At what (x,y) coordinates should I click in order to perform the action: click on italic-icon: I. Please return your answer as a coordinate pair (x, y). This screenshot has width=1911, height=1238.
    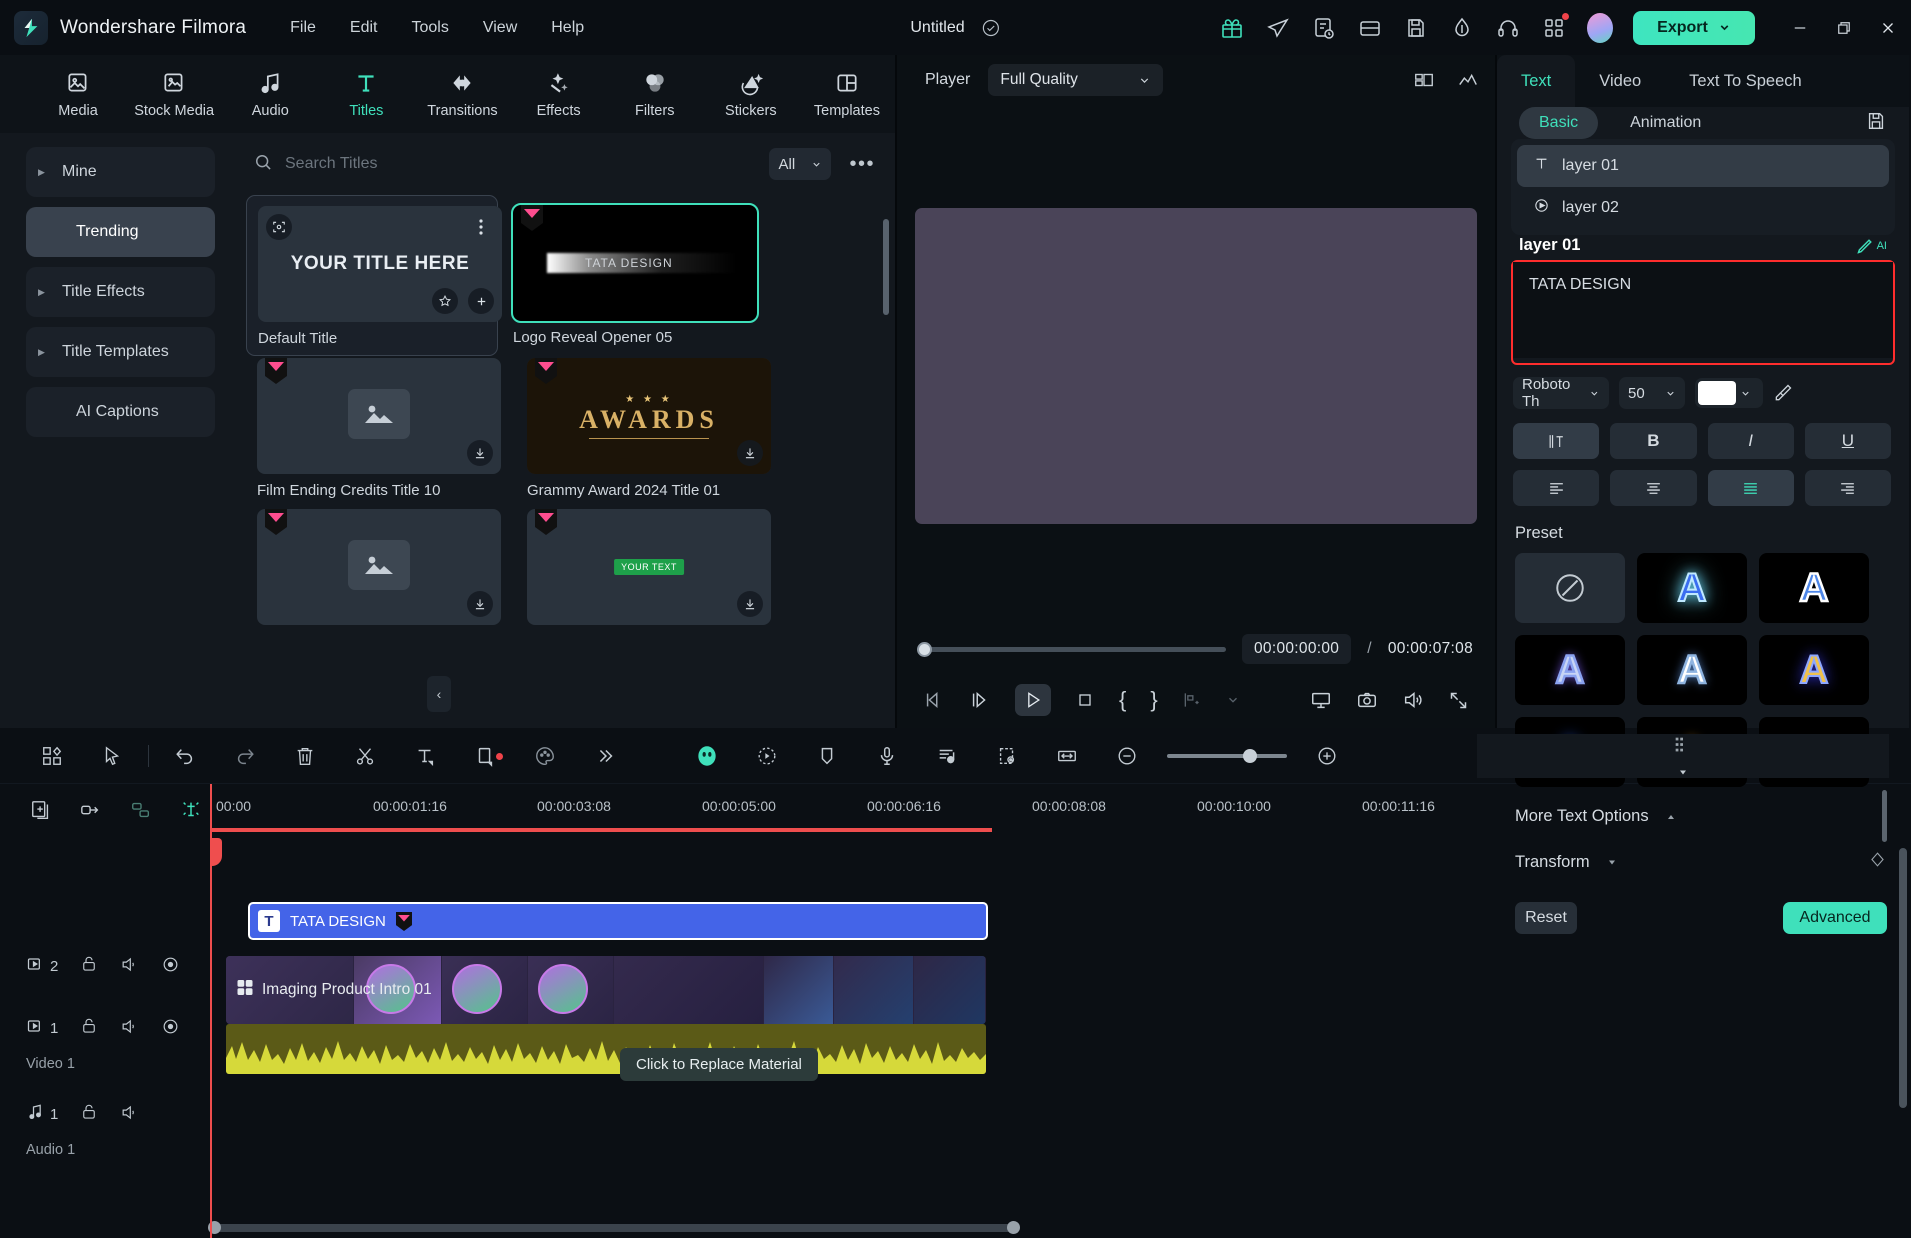
    Looking at the image, I should click on (1750, 441).